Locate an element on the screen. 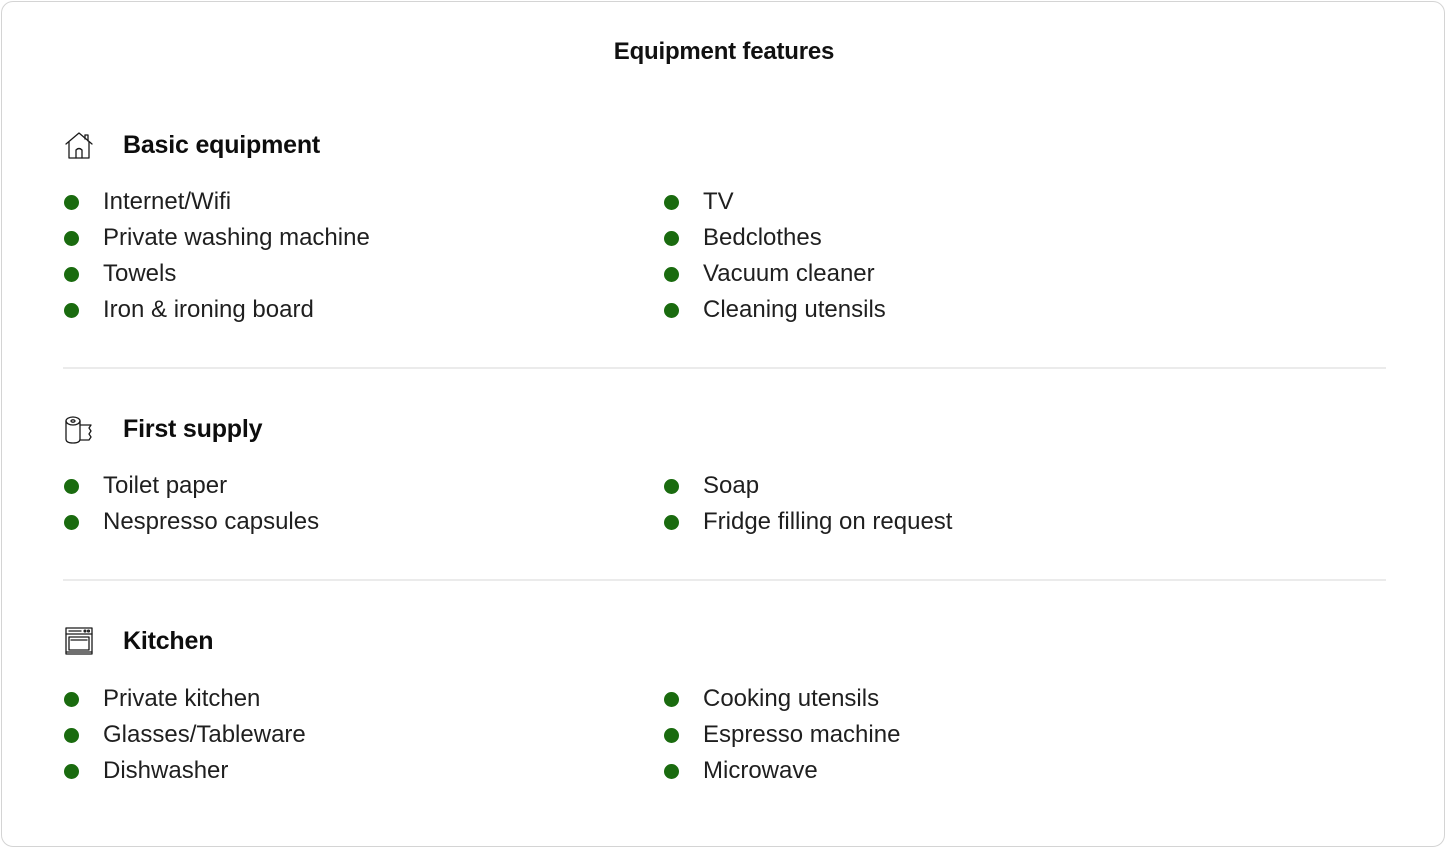 This screenshot has height=850, width=1448. list-item: Glasses/Tableware is located at coordinates (184, 735).